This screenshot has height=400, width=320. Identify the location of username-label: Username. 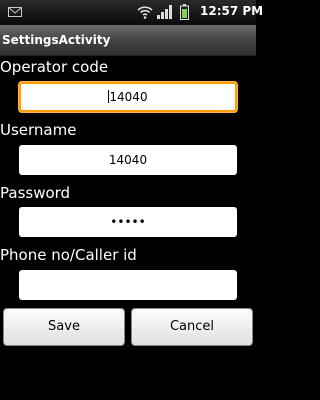
(38, 130).